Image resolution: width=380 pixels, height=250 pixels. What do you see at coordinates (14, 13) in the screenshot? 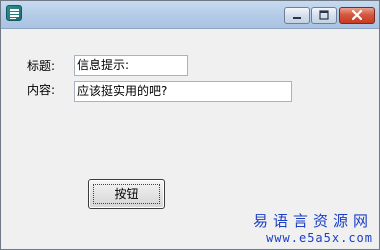
I see `app-icon` at bounding box center [14, 13].